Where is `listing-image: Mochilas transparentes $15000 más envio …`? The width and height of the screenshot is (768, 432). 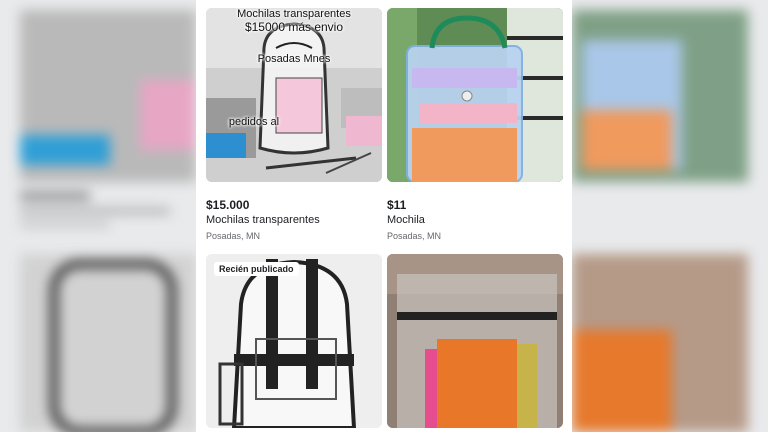 listing-image: Mochilas transparentes $15000 más envio … is located at coordinates (294, 95).